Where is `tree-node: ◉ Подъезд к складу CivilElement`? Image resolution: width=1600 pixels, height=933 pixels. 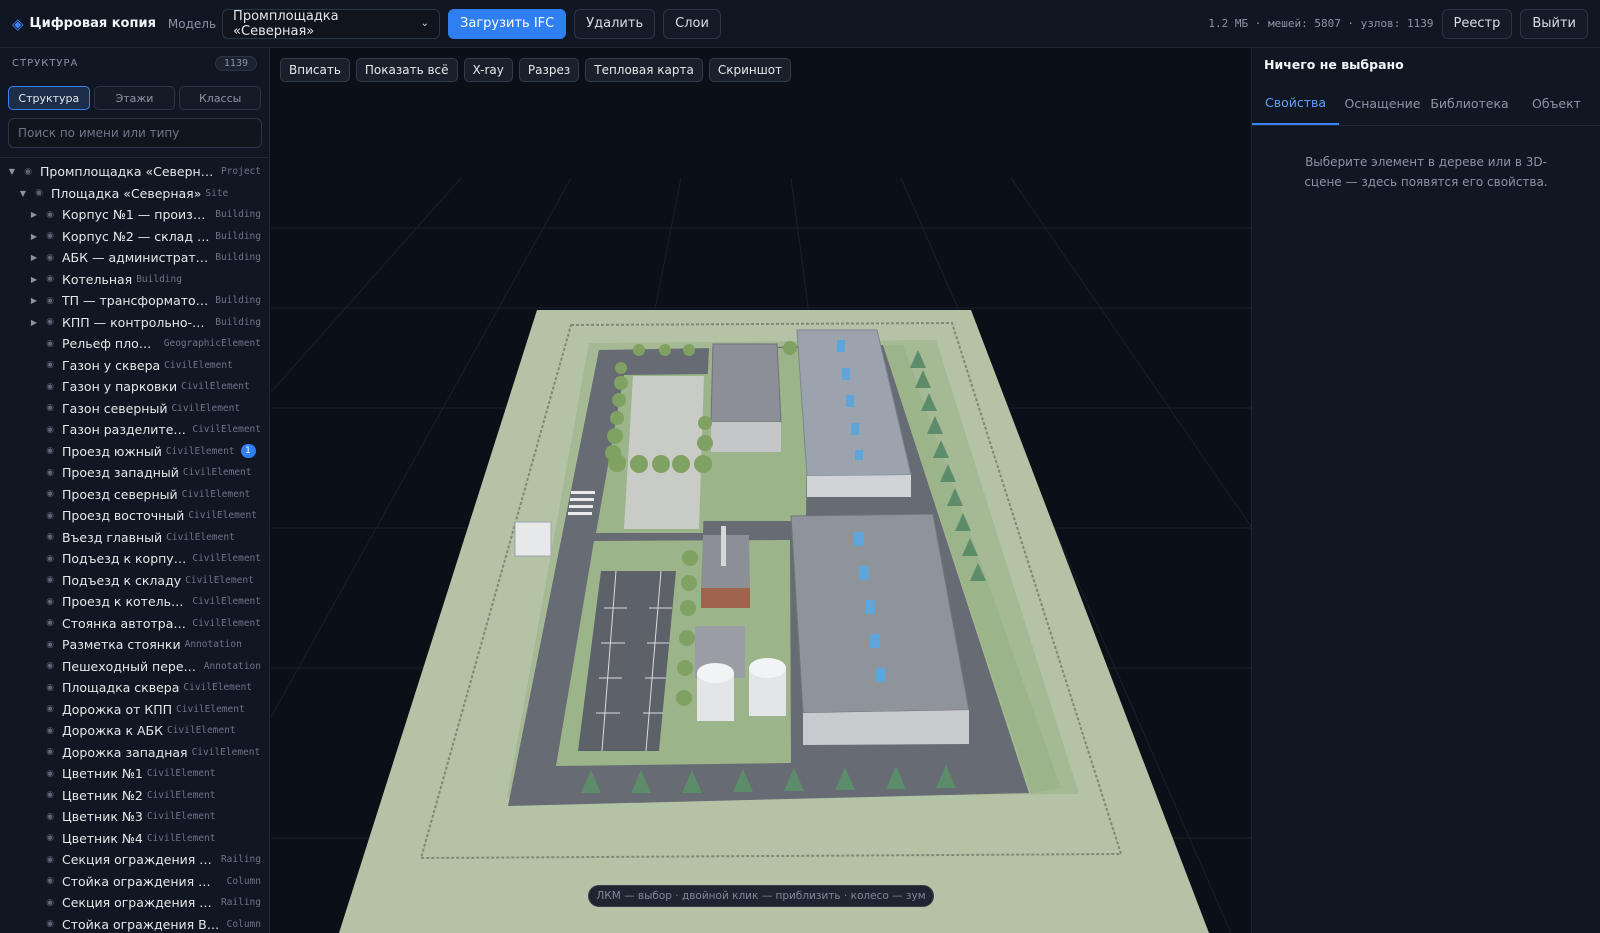 tree-node: ◉ Подъезд к складу CivilElement is located at coordinates (134, 581).